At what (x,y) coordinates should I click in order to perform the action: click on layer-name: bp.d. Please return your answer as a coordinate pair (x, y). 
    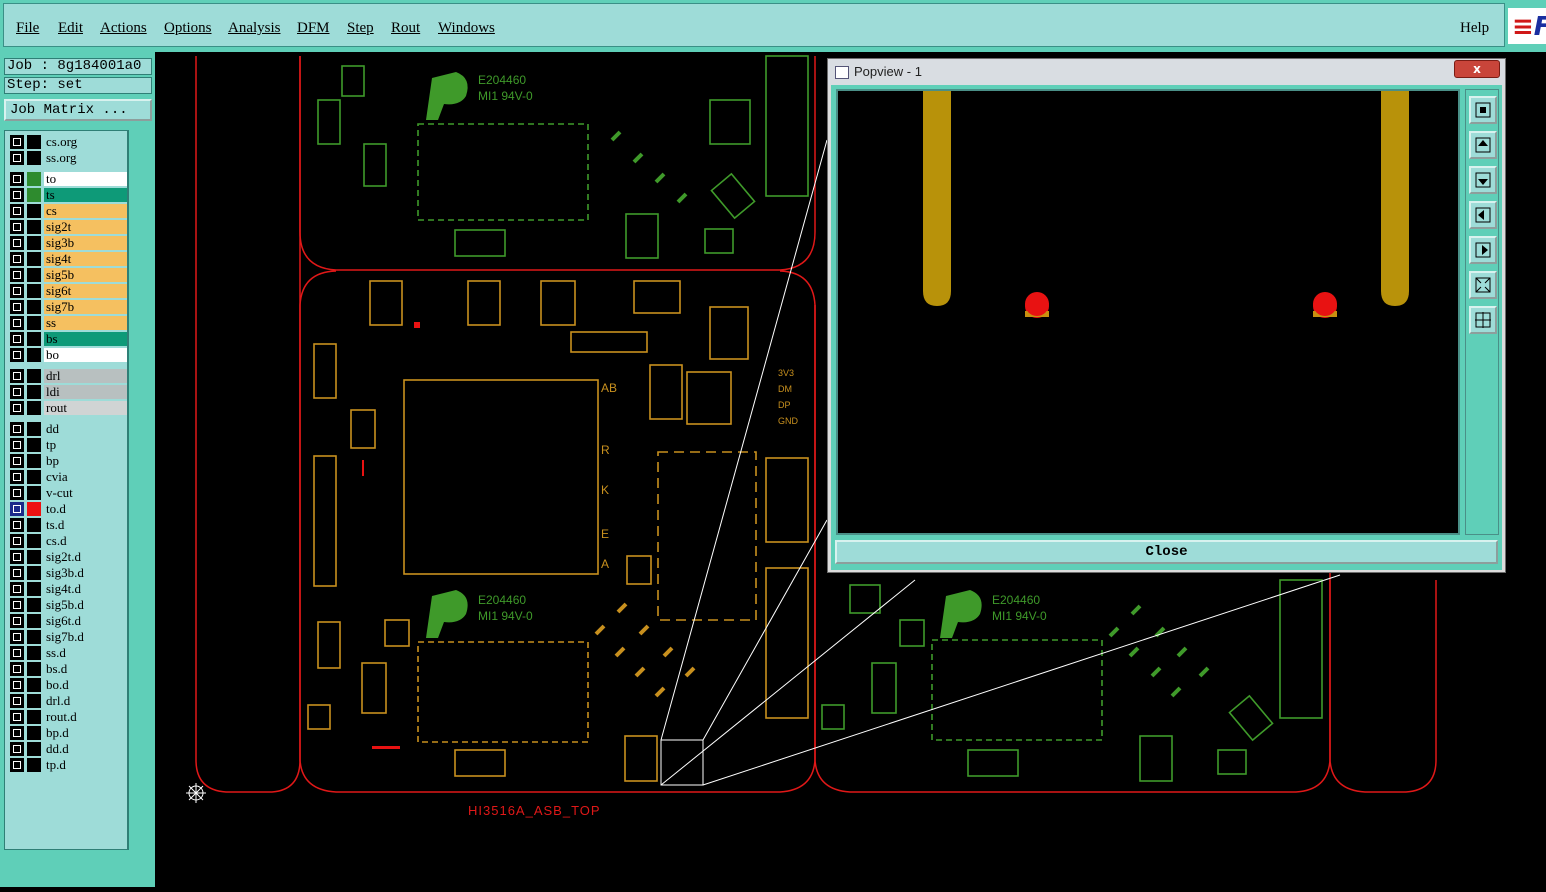
    Looking at the image, I should click on (85, 733).